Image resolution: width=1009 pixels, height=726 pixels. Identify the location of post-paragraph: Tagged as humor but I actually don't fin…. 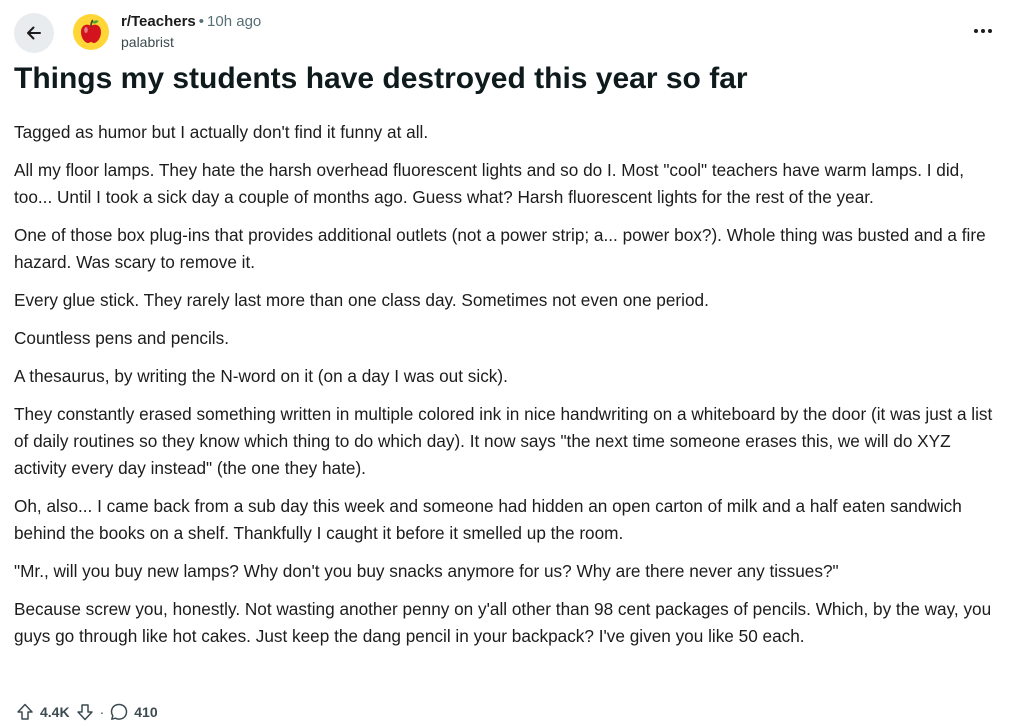
(221, 132).